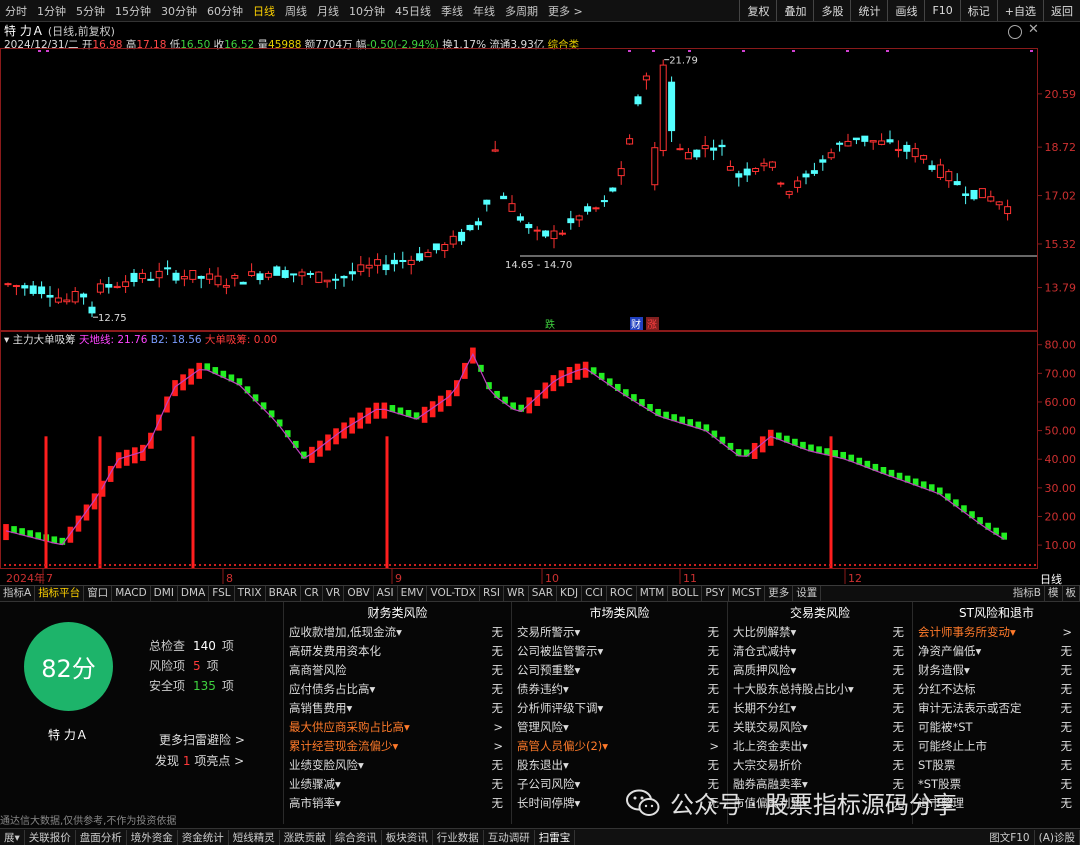 The height and width of the screenshot is (845, 1080). Describe the element at coordinates (452, 11) in the screenshot. I see `period-tab: 季线` at that location.